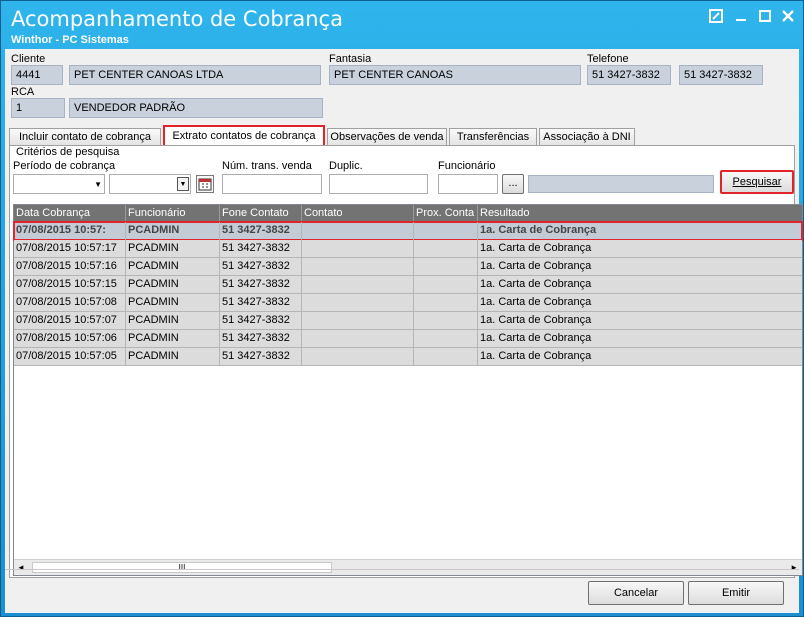 The width and height of the screenshot is (804, 617). What do you see at coordinates (721, 75) in the screenshot?
I see `telefone2-field: 51 3427-3832` at bounding box center [721, 75].